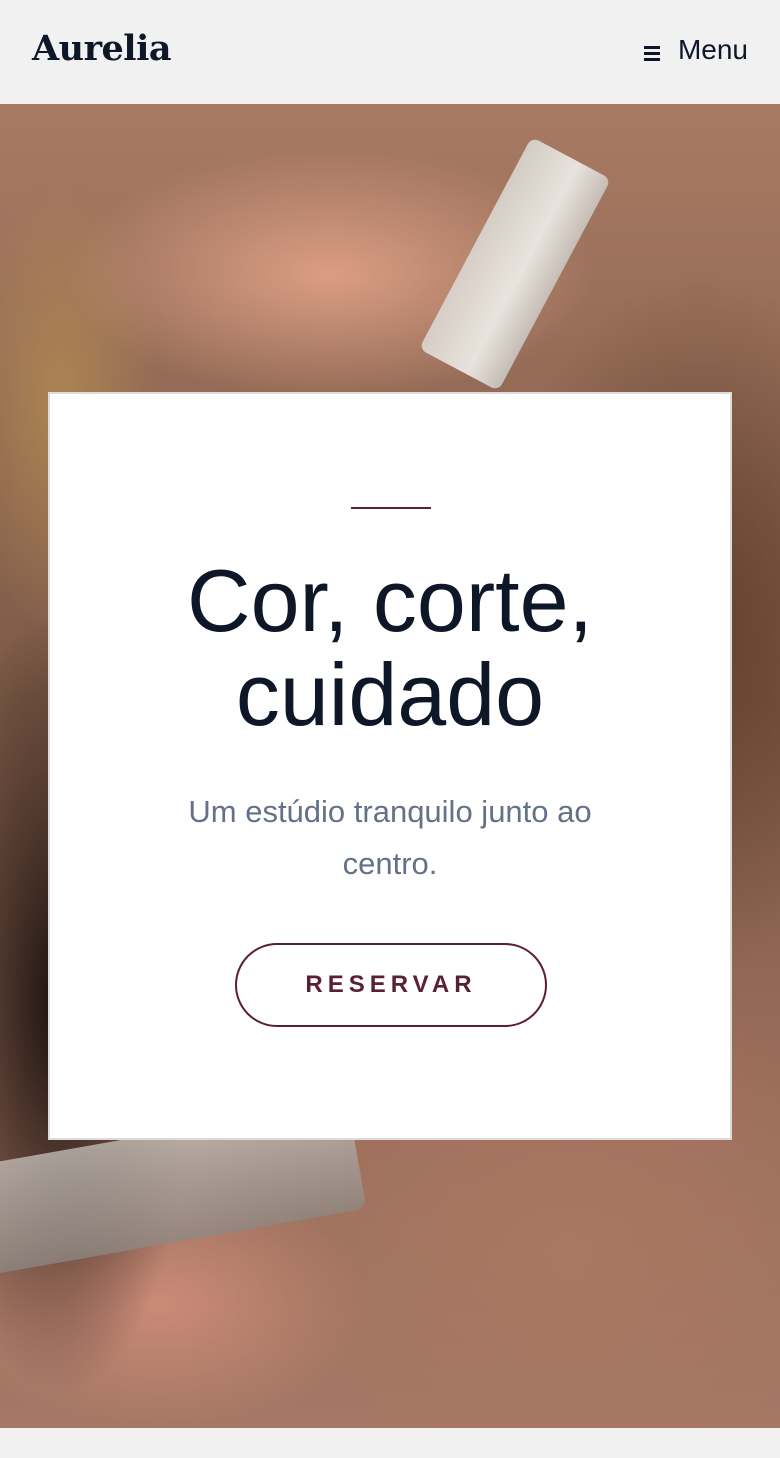 This screenshot has height=1458, width=780. I want to click on menu-label: Menu, so click(712, 49).